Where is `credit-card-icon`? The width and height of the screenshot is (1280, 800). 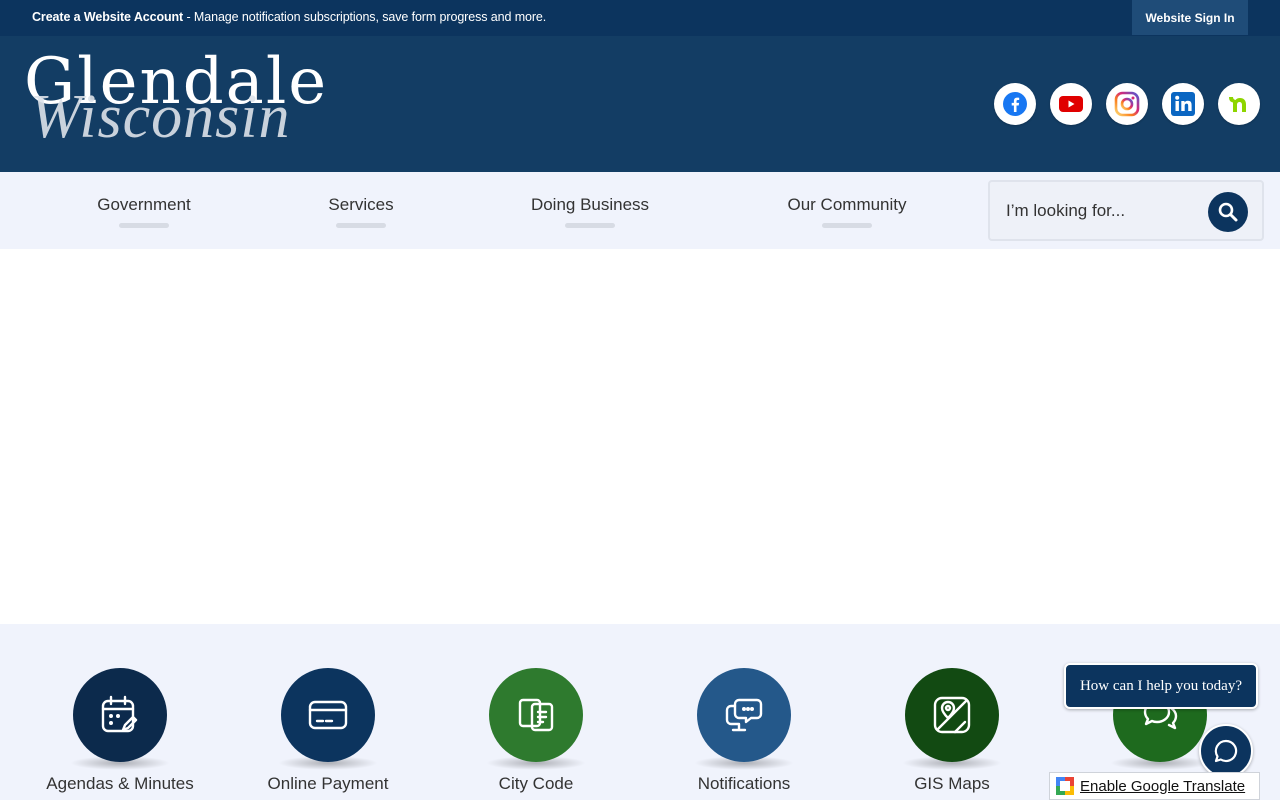 credit-card-icon is located at coordinates (328, 715).